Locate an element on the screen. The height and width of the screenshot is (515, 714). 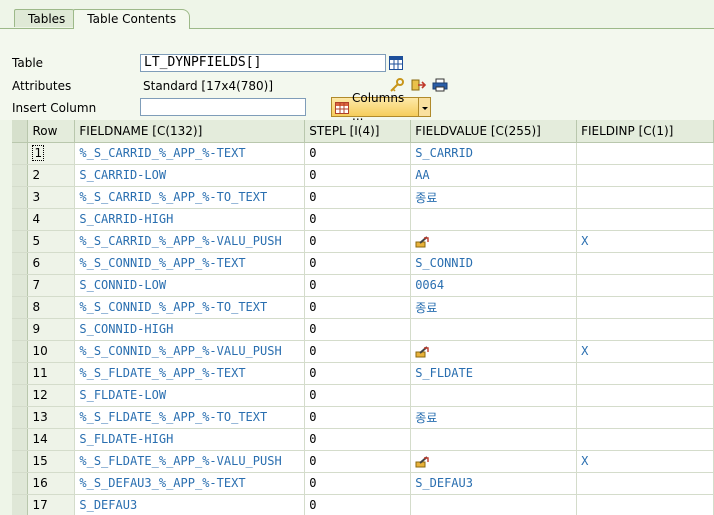
fieldname-cell: %_S_CARRID_%_APP_%-VALU_PUSH is located at coordinates (190, 241).